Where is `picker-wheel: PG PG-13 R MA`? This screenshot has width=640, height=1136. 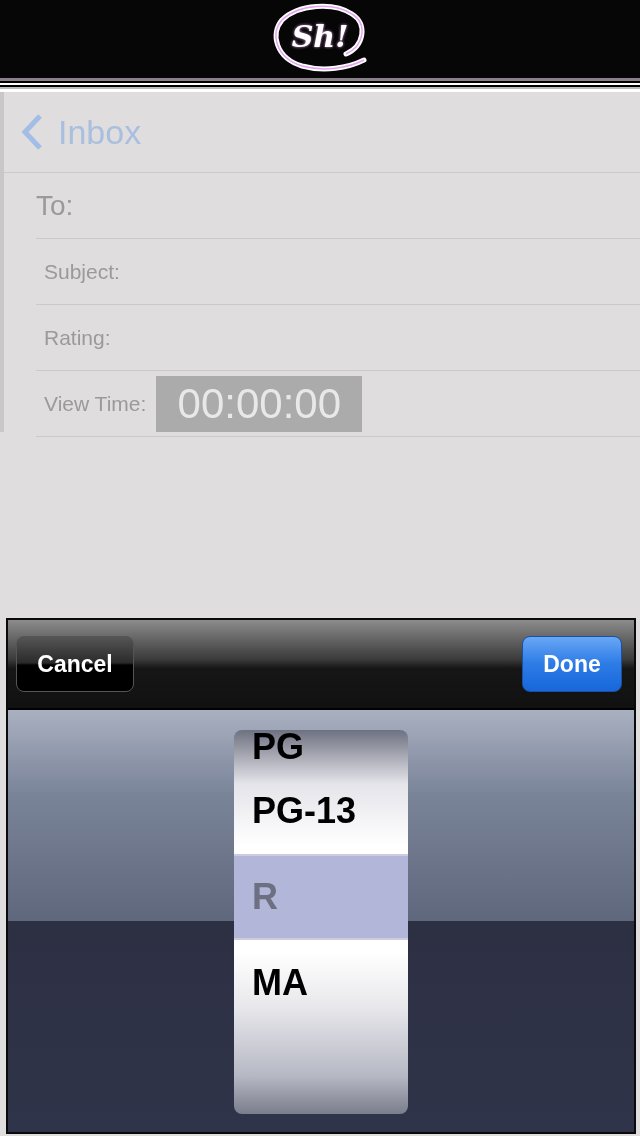
picker-wheel: PG PG-13 R MA is located at coordinates (321, 922).